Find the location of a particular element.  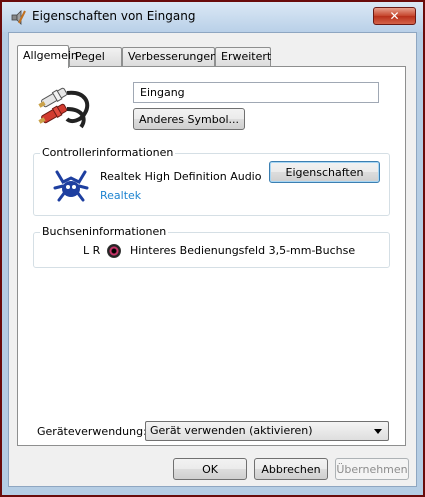

close-icon: ✕ is located at coordinates (394, 16).